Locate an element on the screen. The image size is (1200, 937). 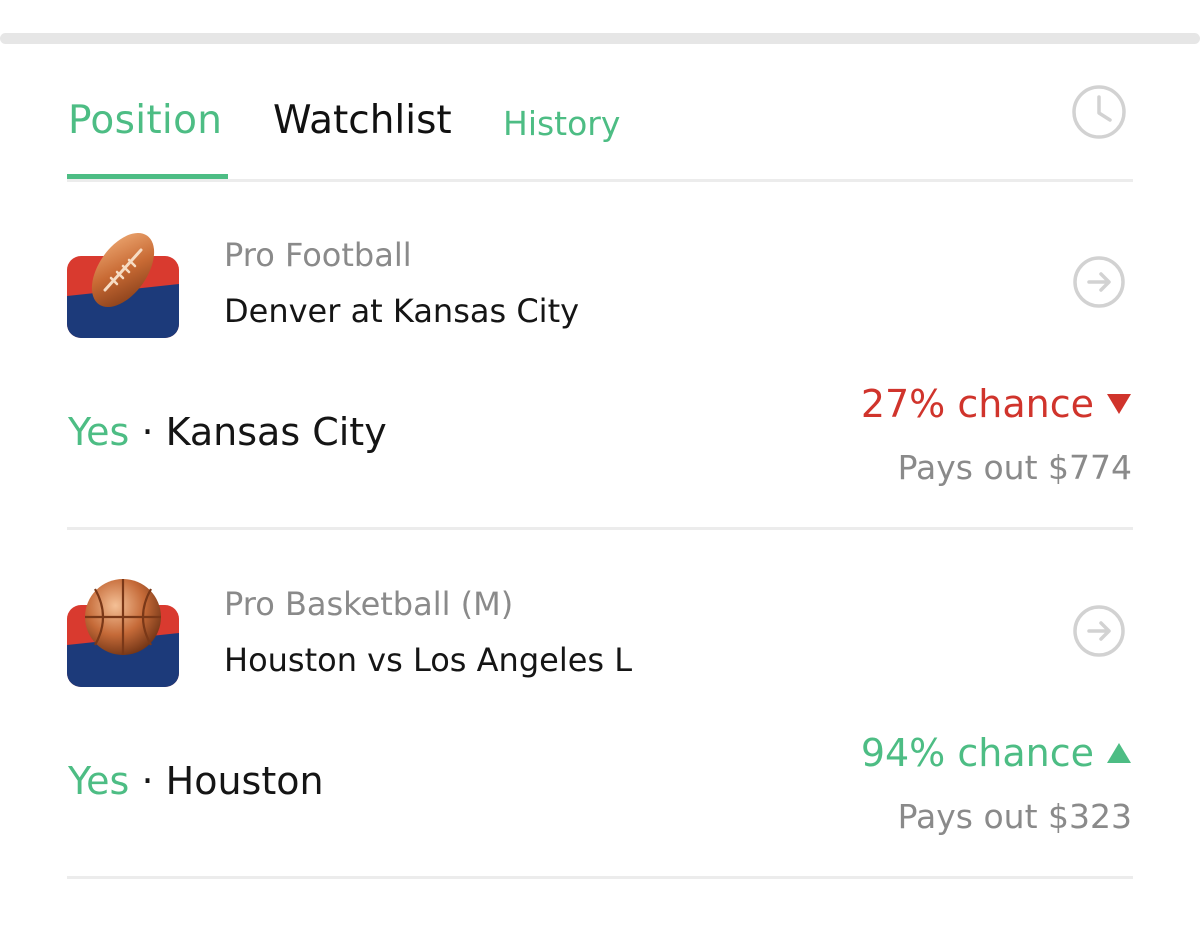
clock-icon is located at coordinates (1099, 112).